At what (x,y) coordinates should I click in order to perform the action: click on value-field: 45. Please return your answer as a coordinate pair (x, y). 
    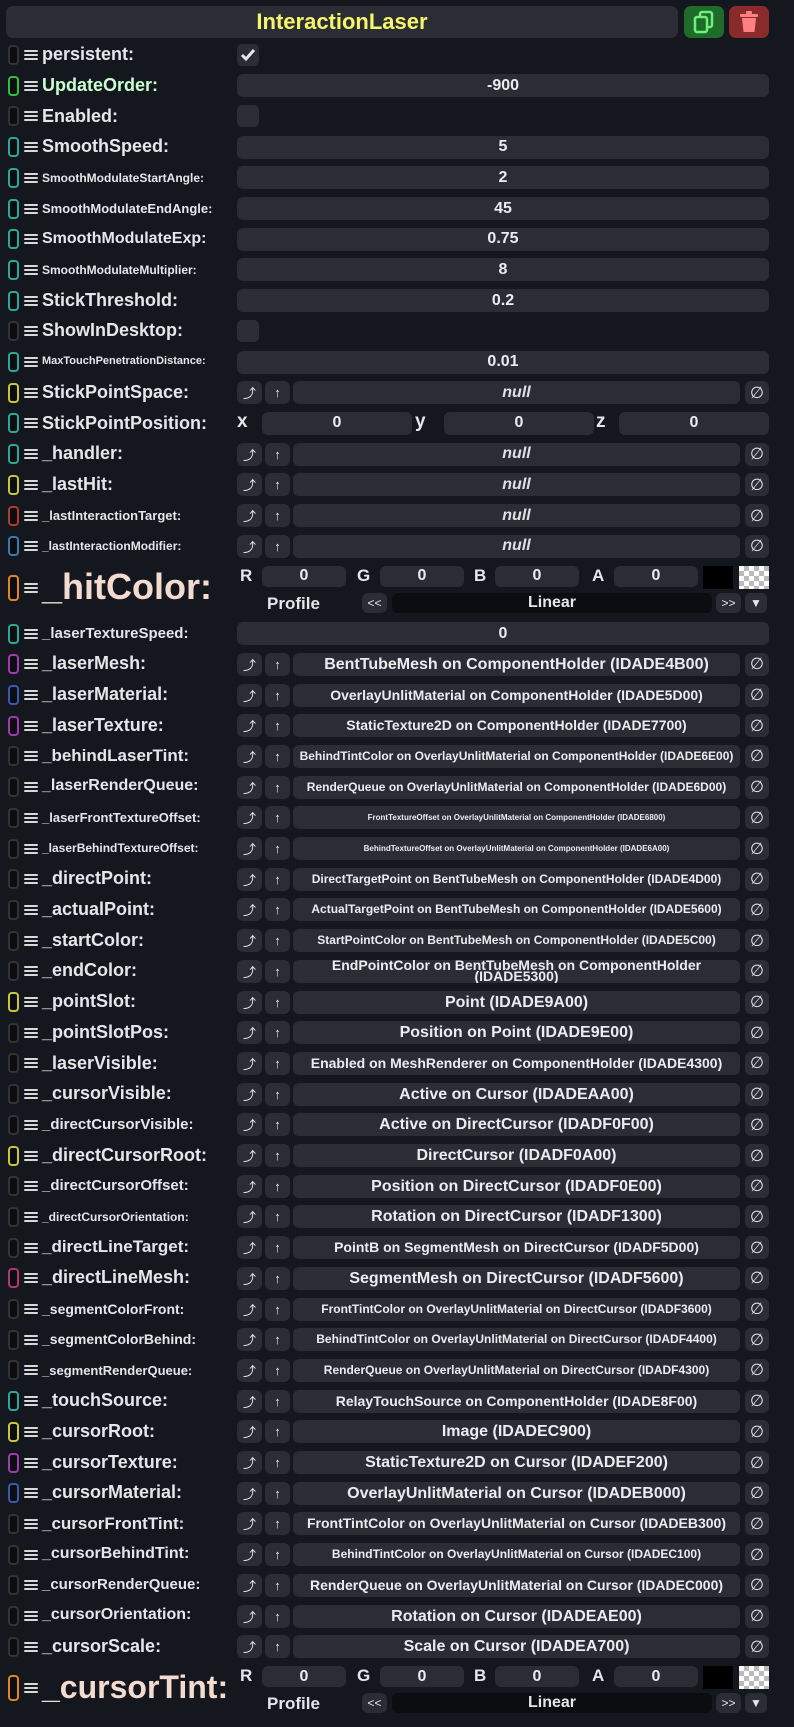
    Looking at the image, I should click on (503, 208).